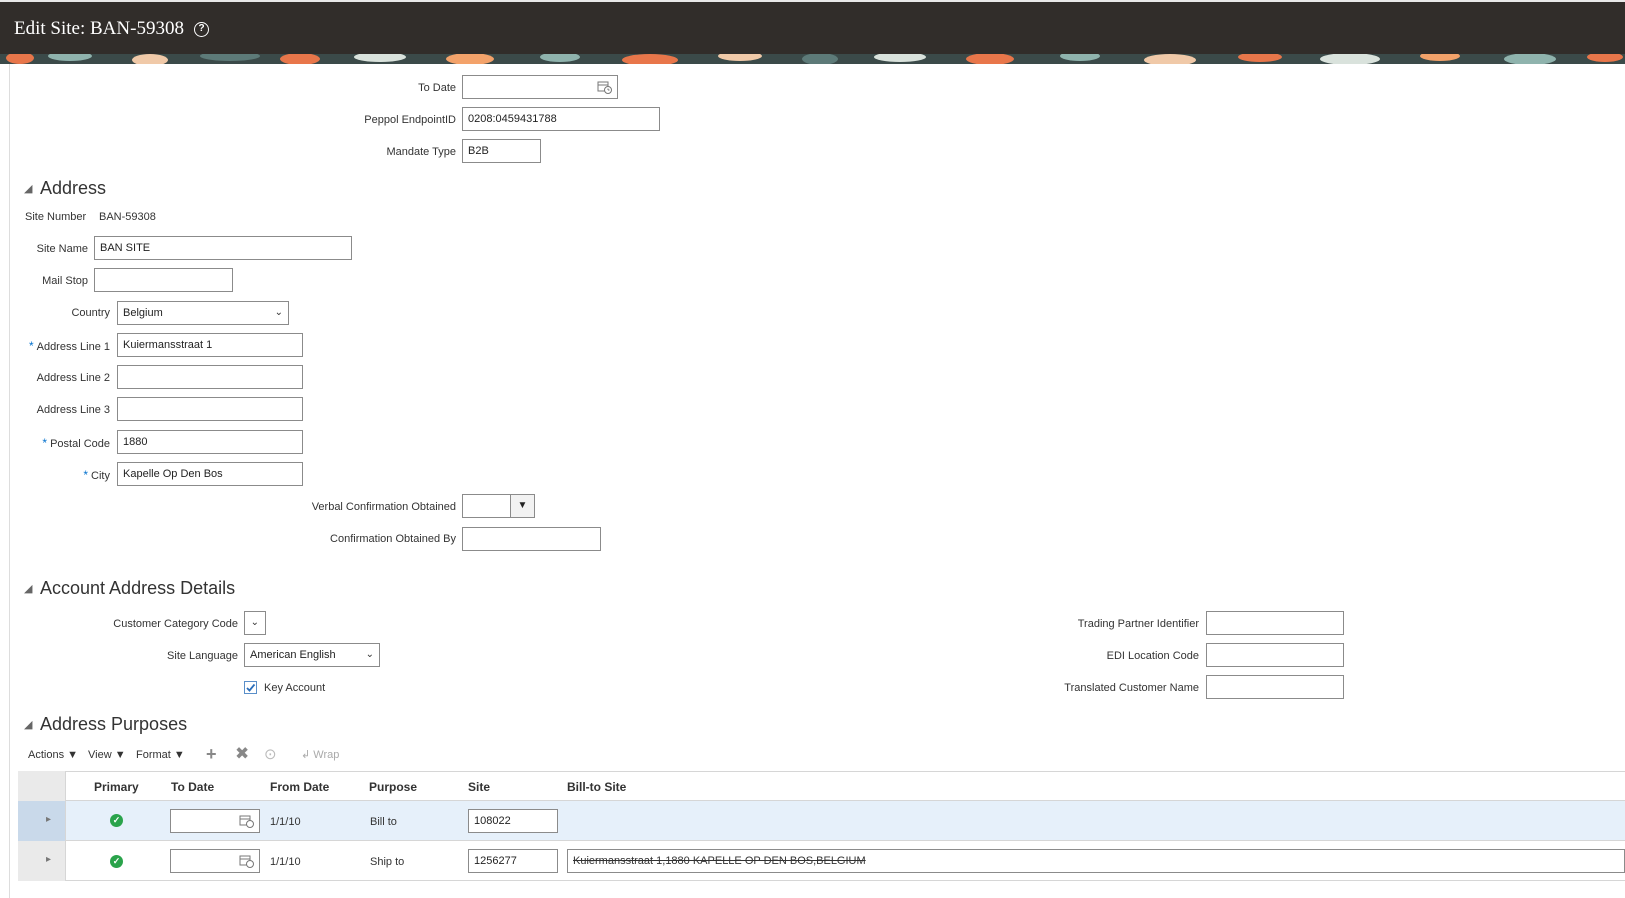 The image size is (1625, 898). I want to click on confirmation-by-input, so click(531, 539).